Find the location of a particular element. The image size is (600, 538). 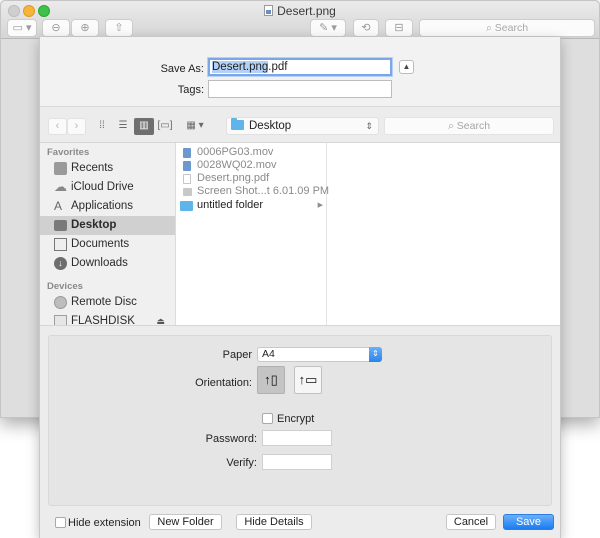

forward-button: › is located at coordinates (76, 126).